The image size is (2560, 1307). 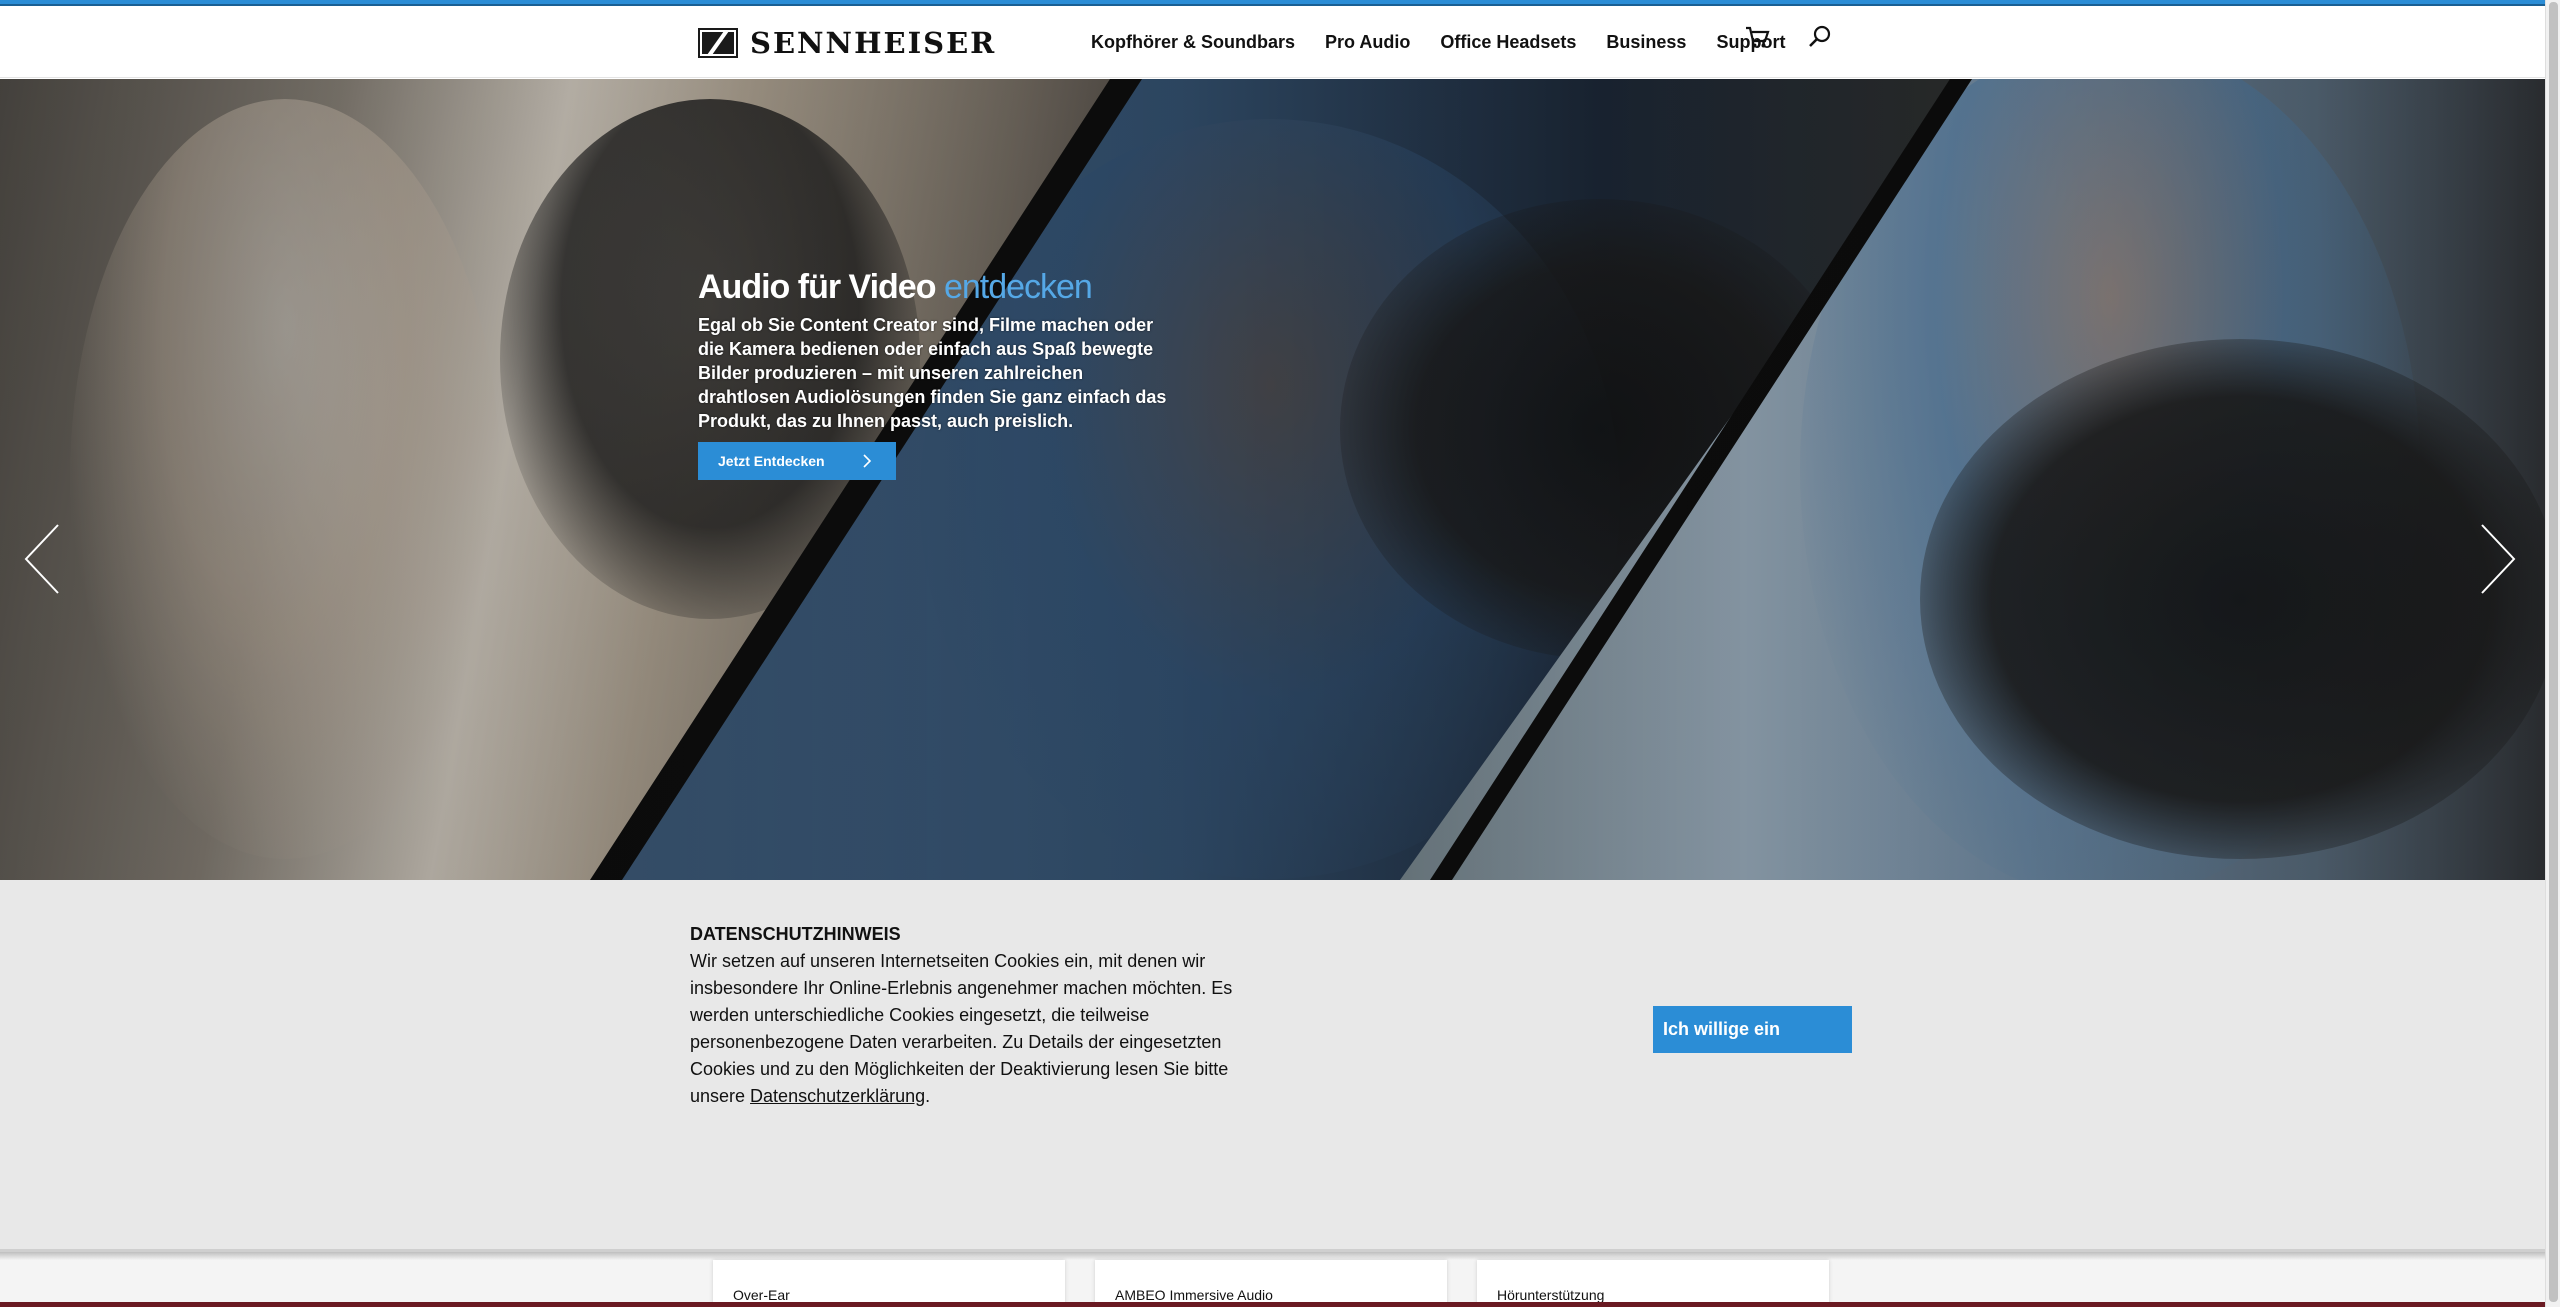 What do you see at coordinates (771, 461) in the screenshot?
I see `hero-cta-label: Jetzt Entdecken` at bounding box center [771, 461].